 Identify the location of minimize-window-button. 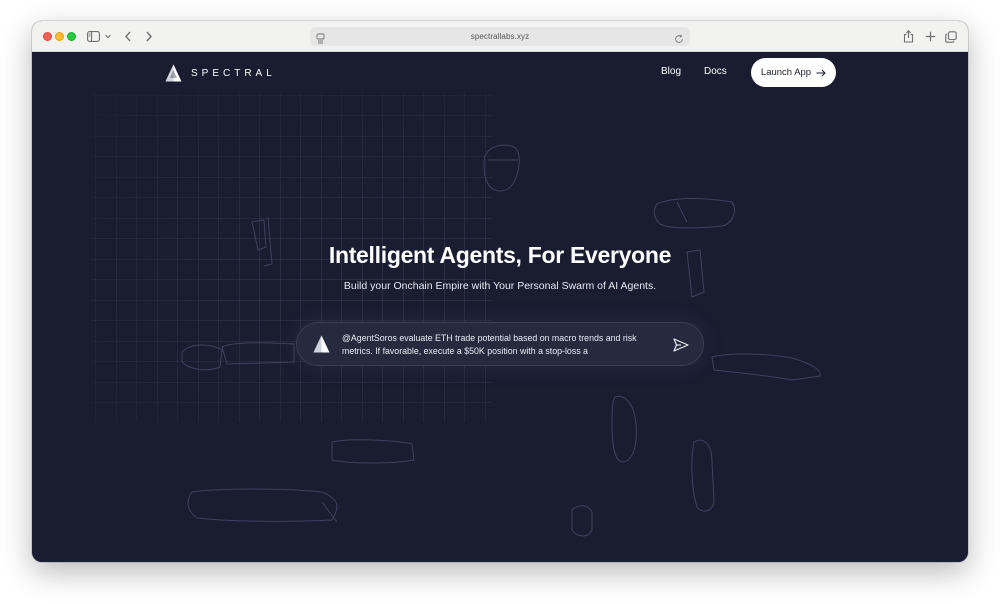
(59, 36).